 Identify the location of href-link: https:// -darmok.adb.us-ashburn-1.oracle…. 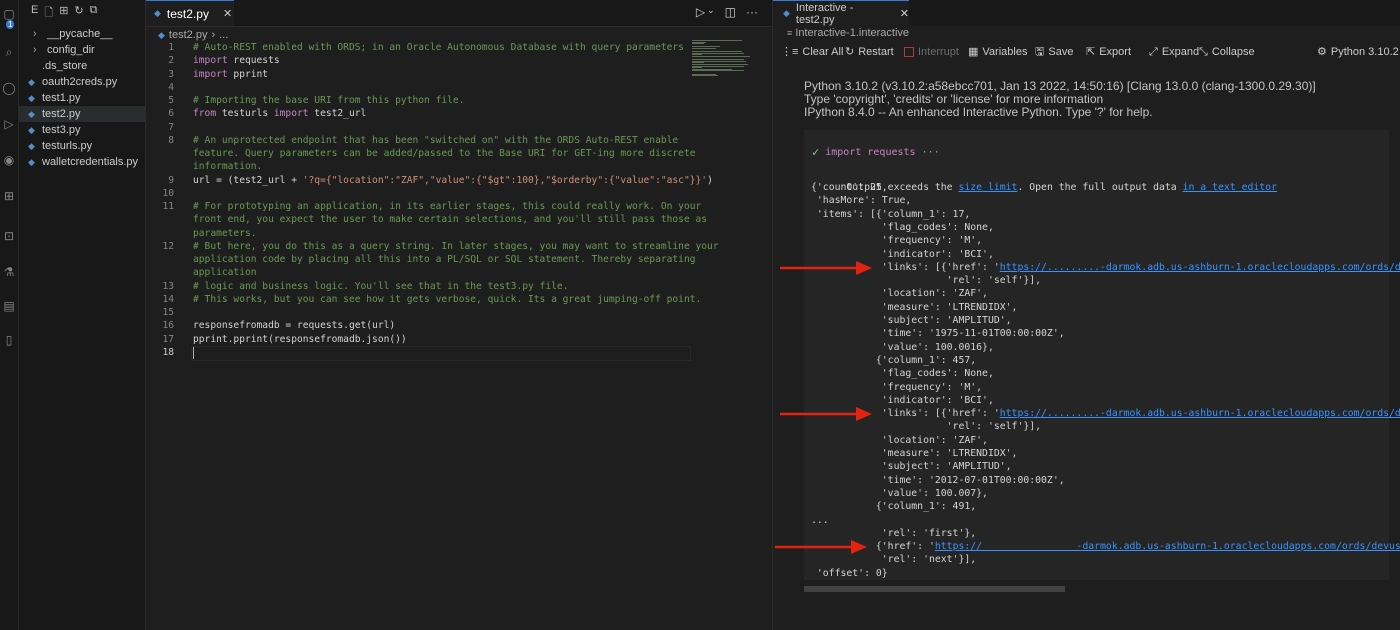
(1167, 546).